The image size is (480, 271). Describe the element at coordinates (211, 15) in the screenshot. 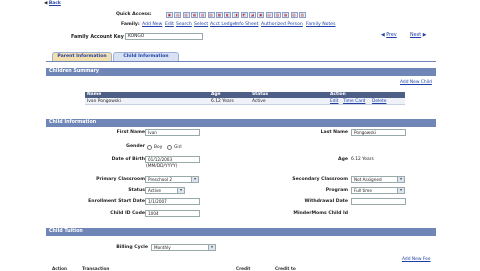

I see `quick-access-icon-6: ▨` at that location.